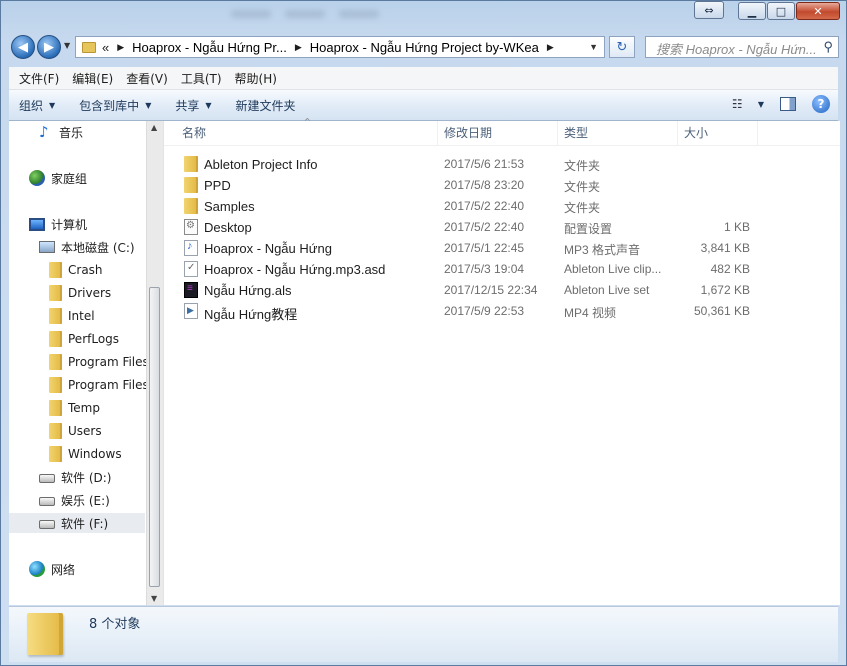  Describe the element at coordinates (622, 47) in the screenshot. I see `refresh-button: ↻` at that location.